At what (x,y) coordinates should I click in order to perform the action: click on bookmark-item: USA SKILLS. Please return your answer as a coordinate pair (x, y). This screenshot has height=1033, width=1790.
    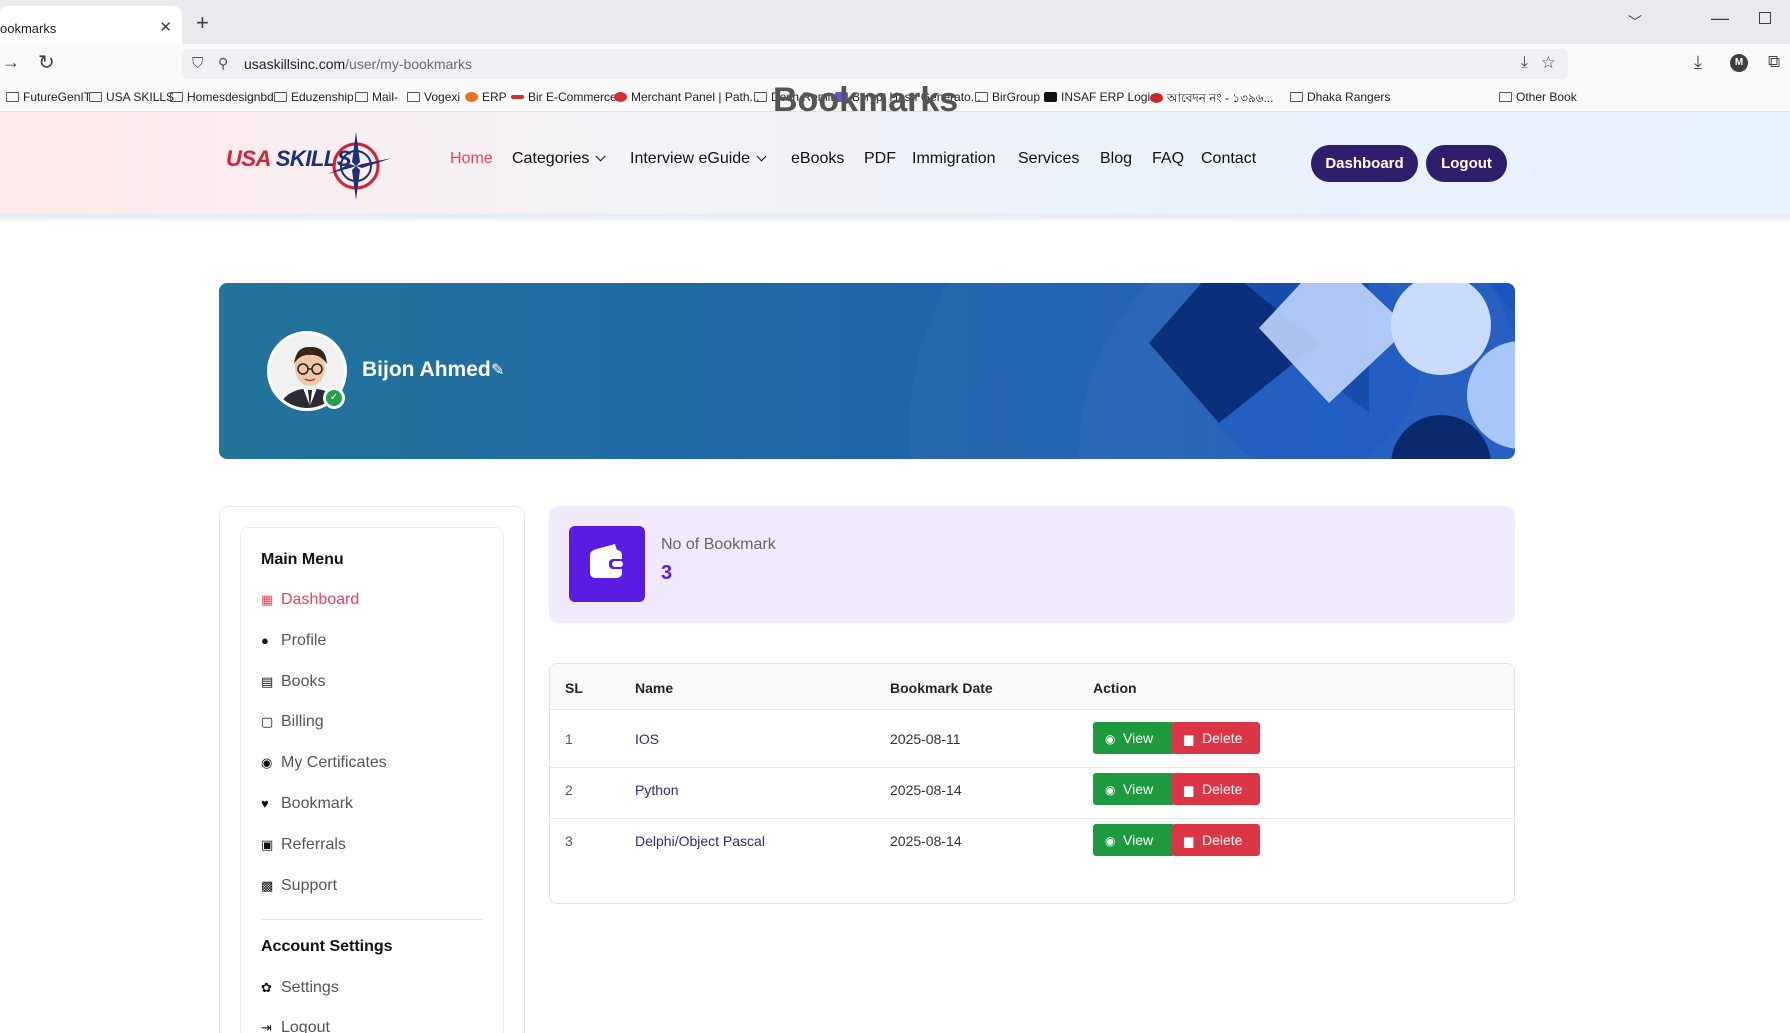
    Looking at the image, I should click on (131, 97).